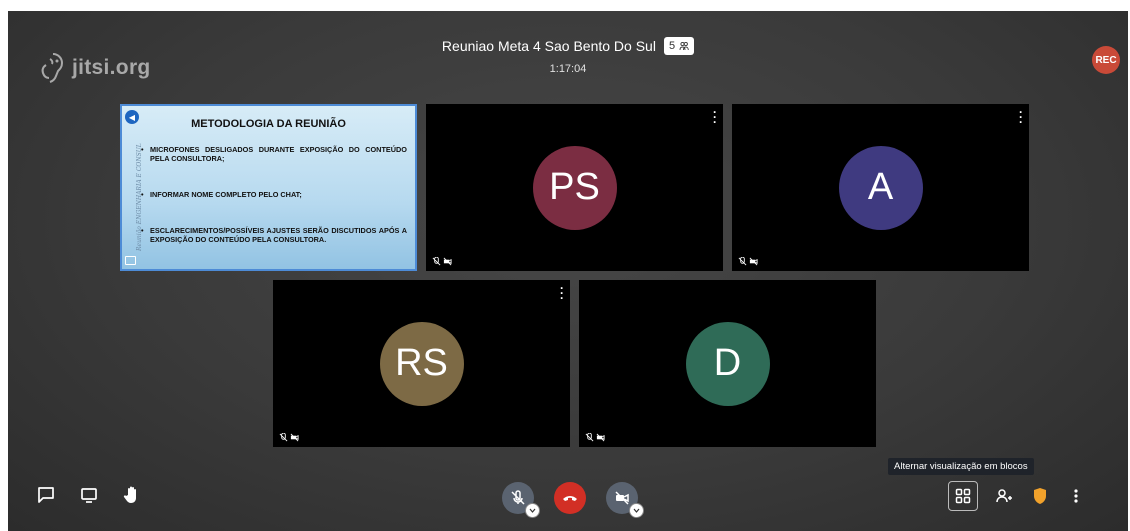 This screenshot has height=531, width=1130. I want to click on invite-button, so click(1004, 496).